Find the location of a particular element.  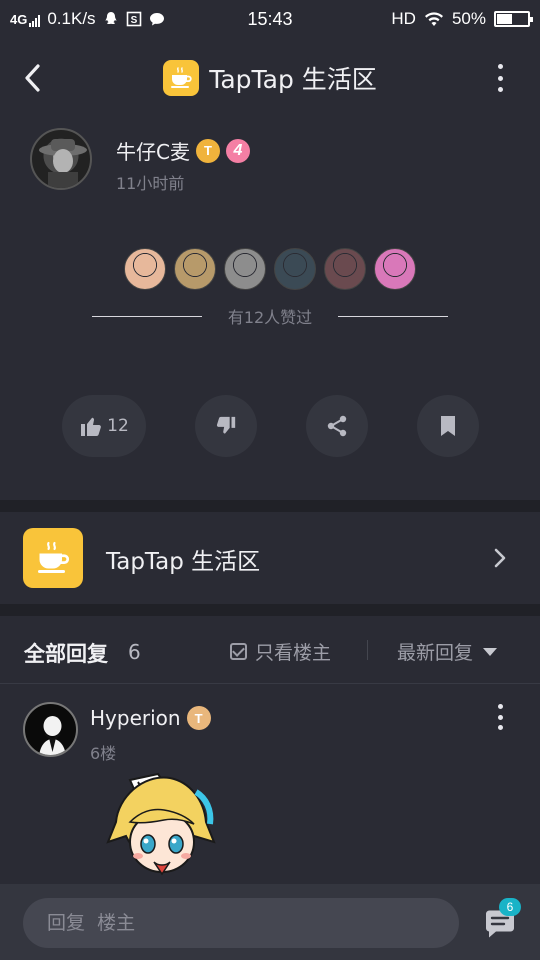

post-time: 11小时前 is located at coordinates (150, 183).